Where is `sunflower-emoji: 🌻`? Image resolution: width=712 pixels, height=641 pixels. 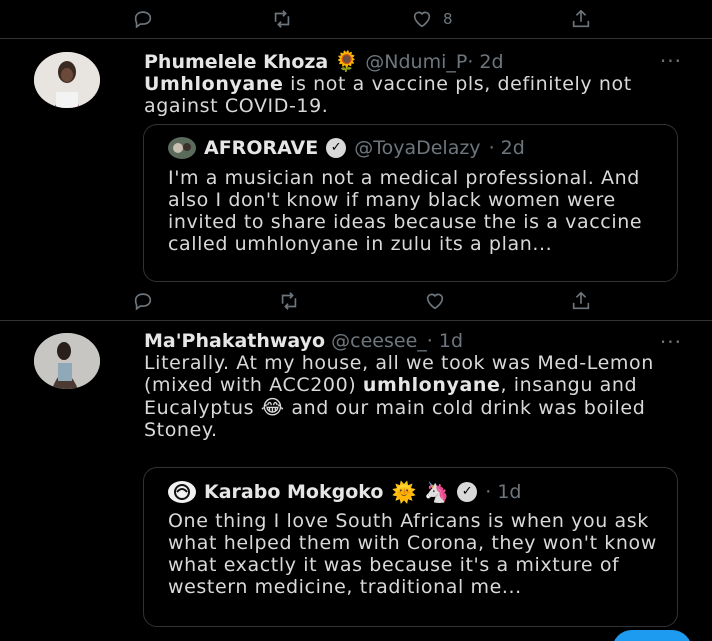
sunflower-emoji: 🌻 is located at coordinates (347, 61).